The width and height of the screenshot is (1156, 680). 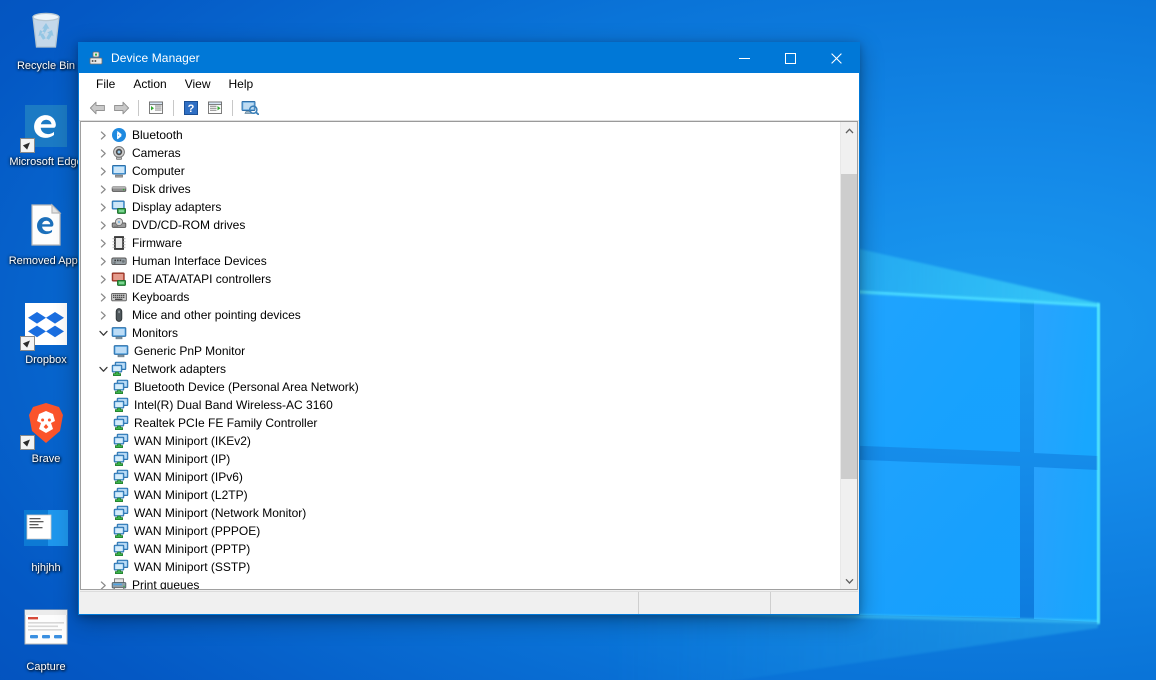 I want to click on desktop-icon-recycle-bin: Recycle Bin, so click(x=46, y=40).